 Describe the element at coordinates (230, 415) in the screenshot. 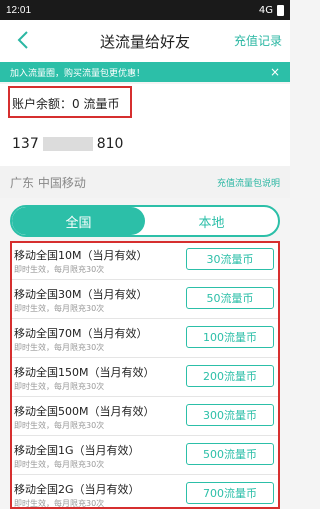

I see `buy-button: 300流量币` at that location.